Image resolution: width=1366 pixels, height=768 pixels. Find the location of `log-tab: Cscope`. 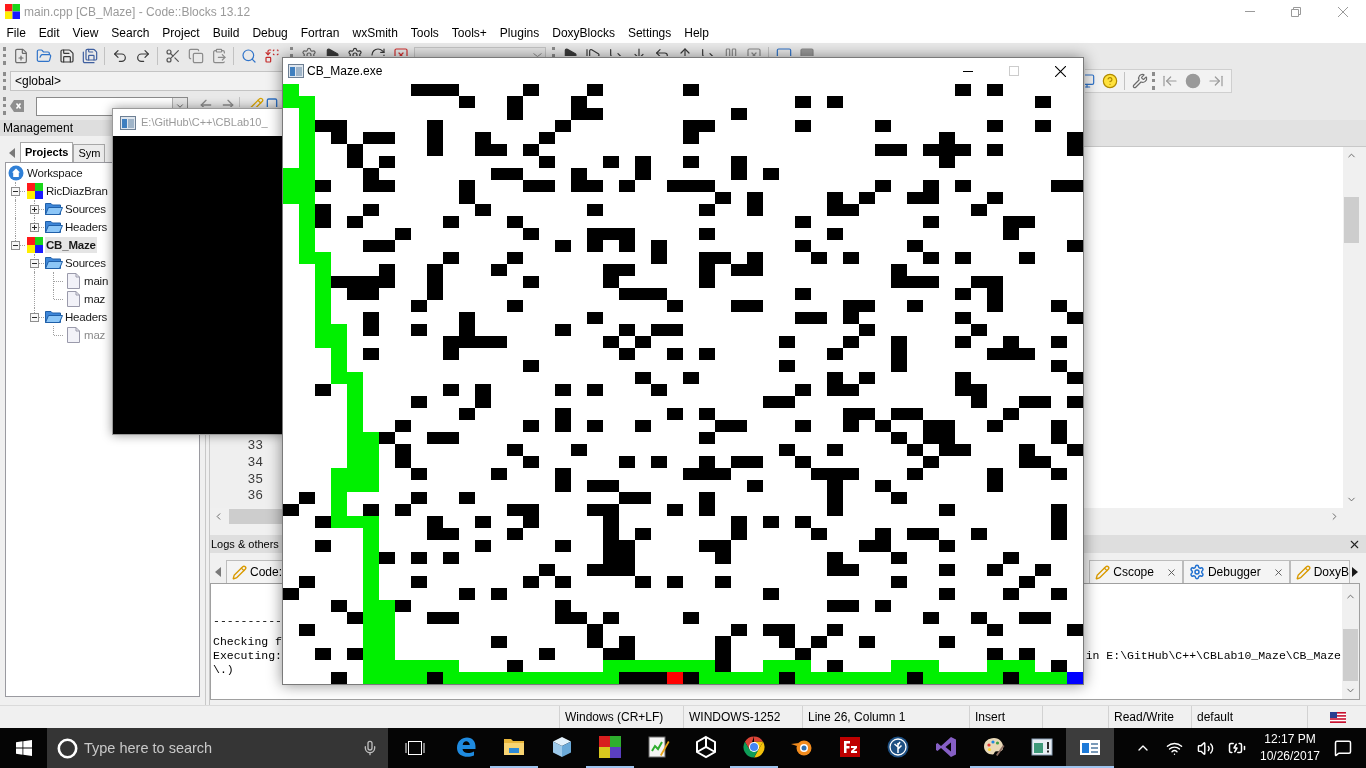

log-tab: Cscope is located at coordinates (1136, 571).